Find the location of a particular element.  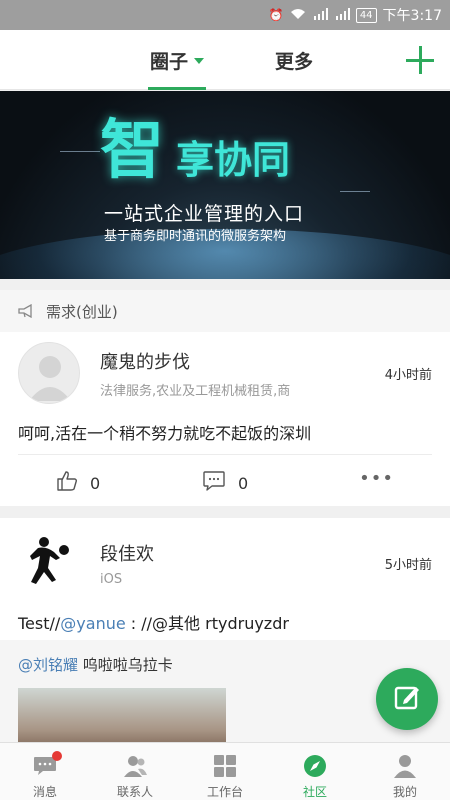

signal-4g-icon is located at coordinates (342, 15).